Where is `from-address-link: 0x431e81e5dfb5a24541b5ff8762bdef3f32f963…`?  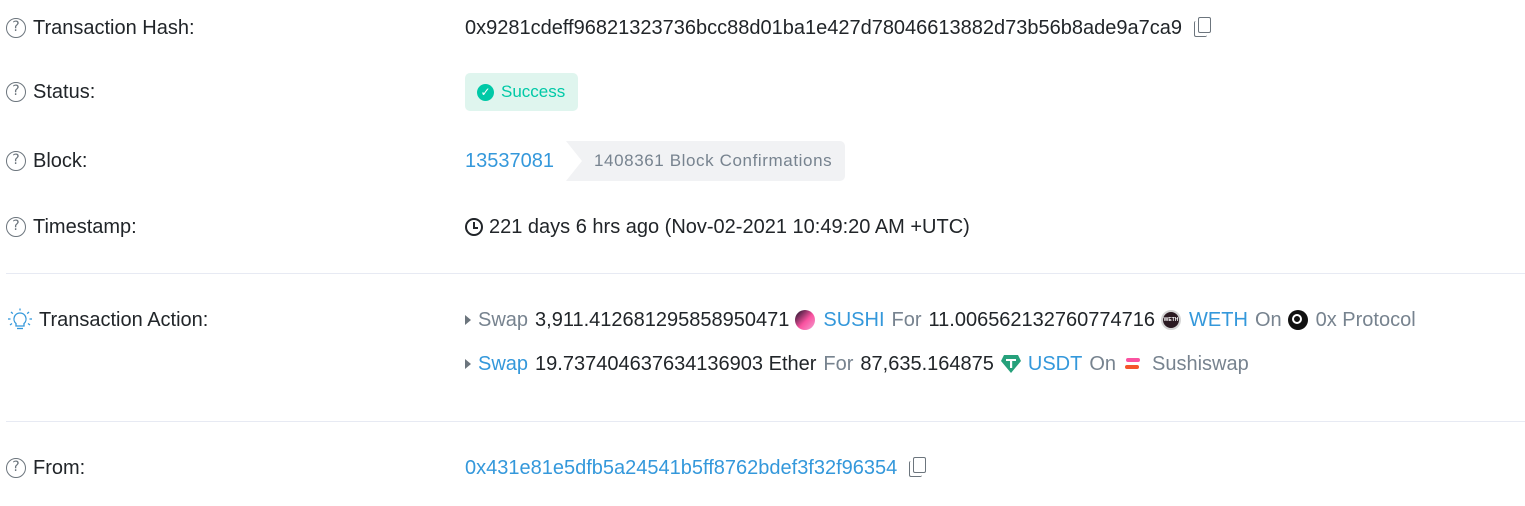
from-address-link: 0x431e81e5dfb5a24541b5ff8762bdef3f32f963… is located at coordinates (681, 468).